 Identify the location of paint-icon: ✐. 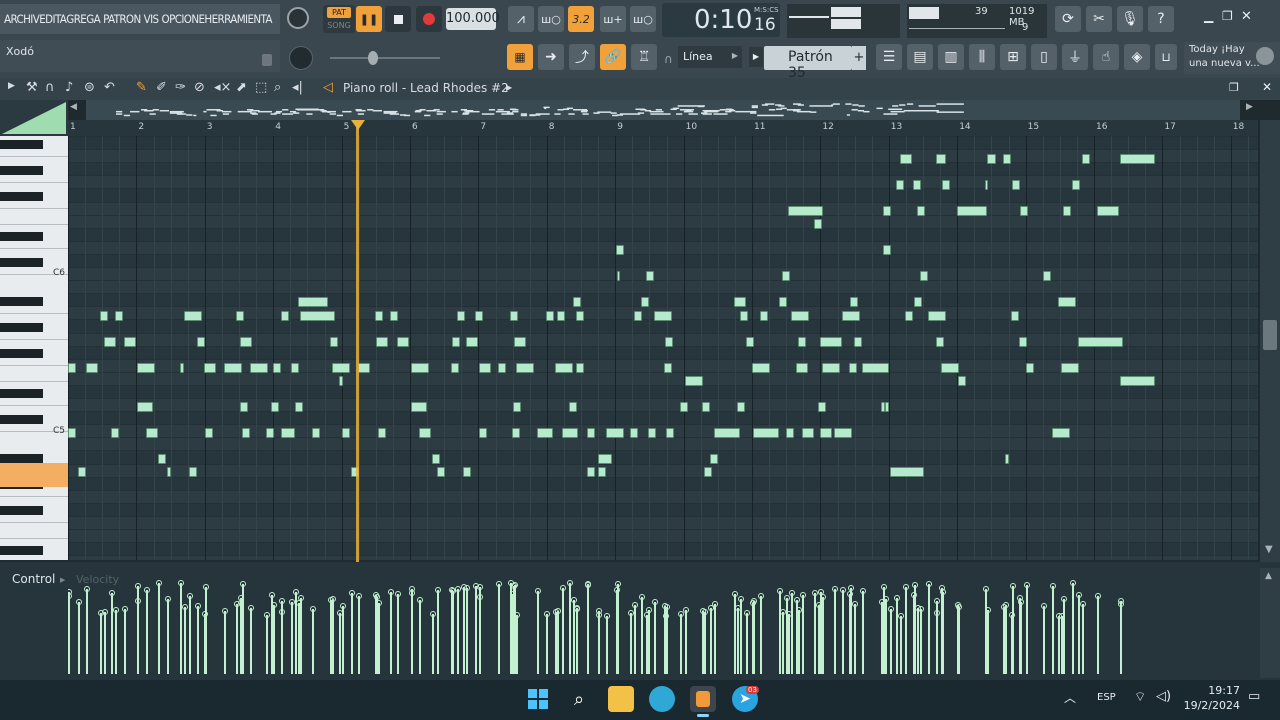
(161, 87).